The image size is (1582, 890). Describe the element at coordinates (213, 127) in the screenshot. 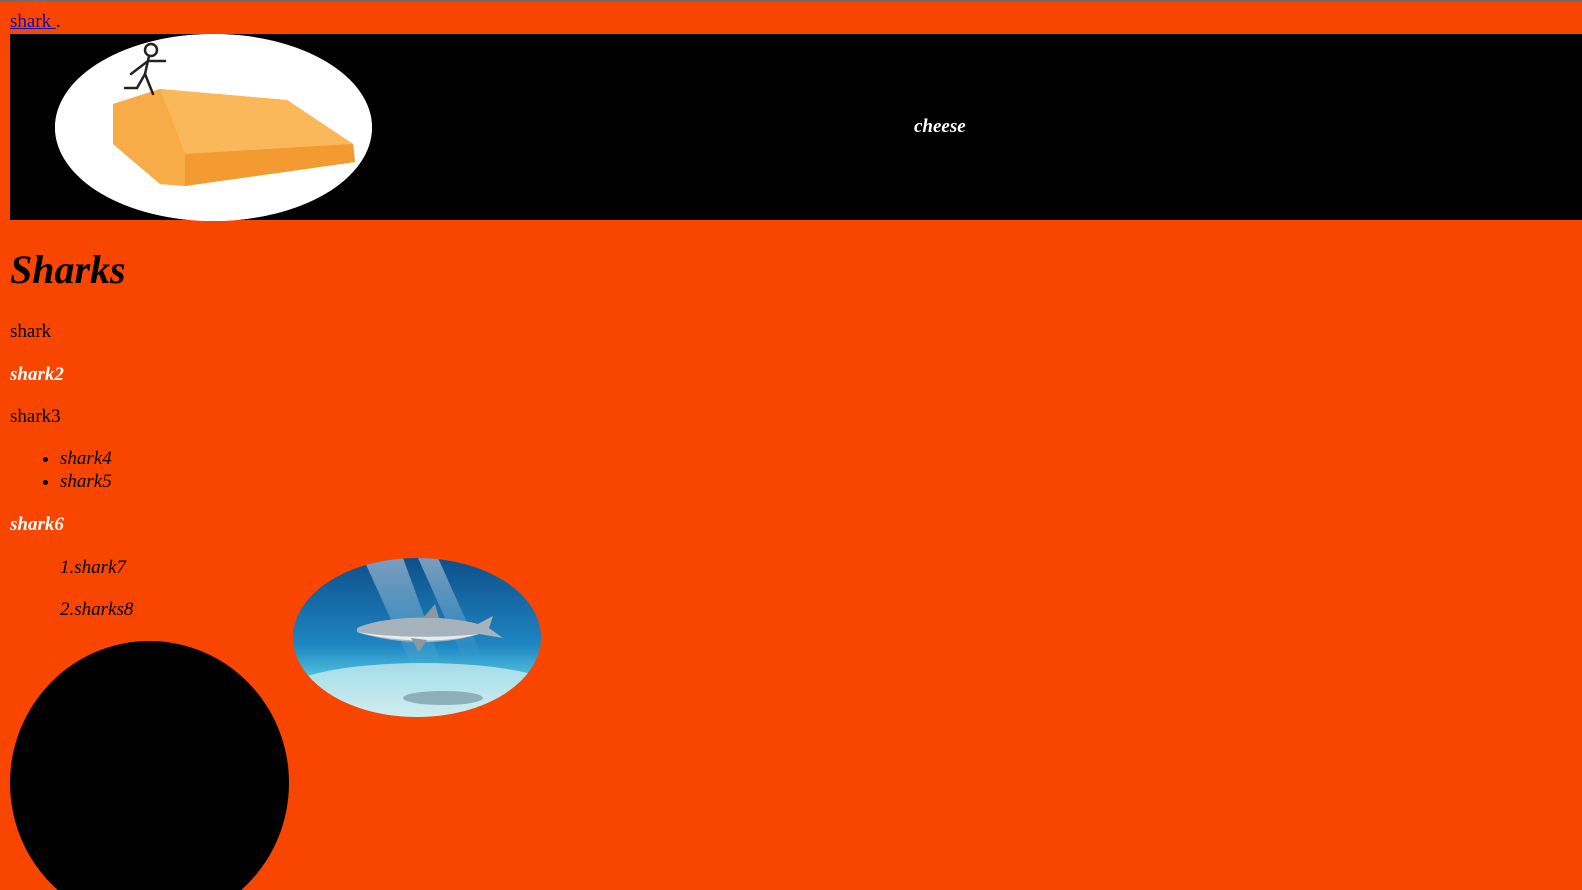

I see `cheese-image` at that location.